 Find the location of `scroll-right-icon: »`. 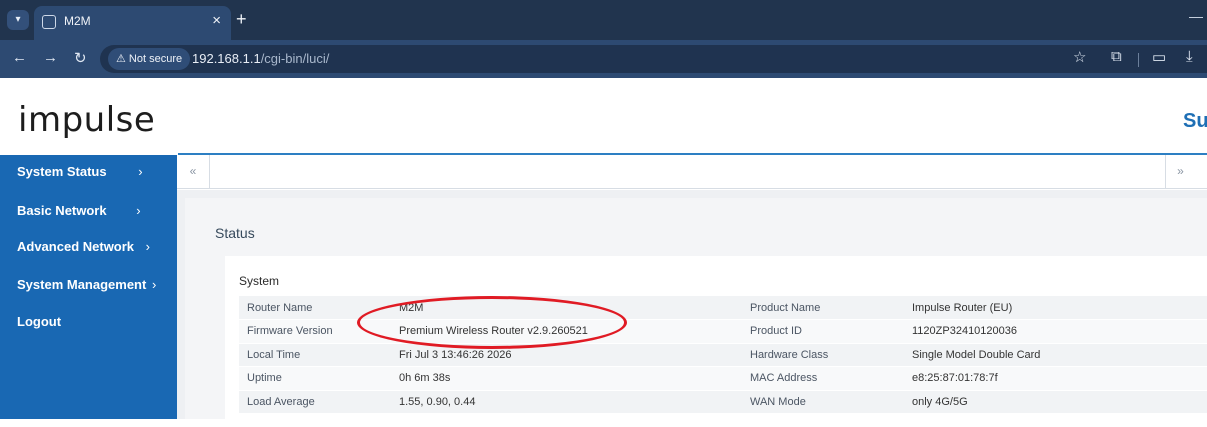

scroll-right-icon: » is located at coordinates (1180, 171).